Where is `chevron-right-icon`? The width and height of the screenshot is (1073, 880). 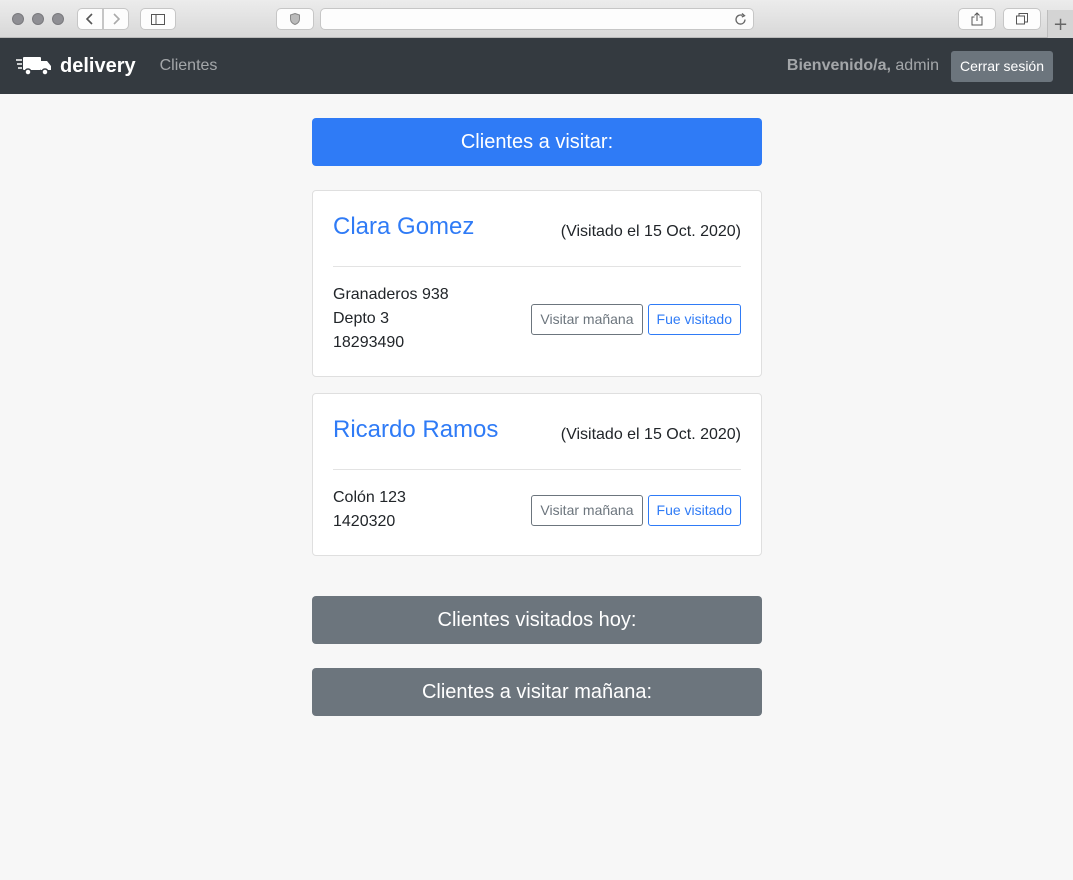
chevron-right-icon is located at coordinates (116, 19).